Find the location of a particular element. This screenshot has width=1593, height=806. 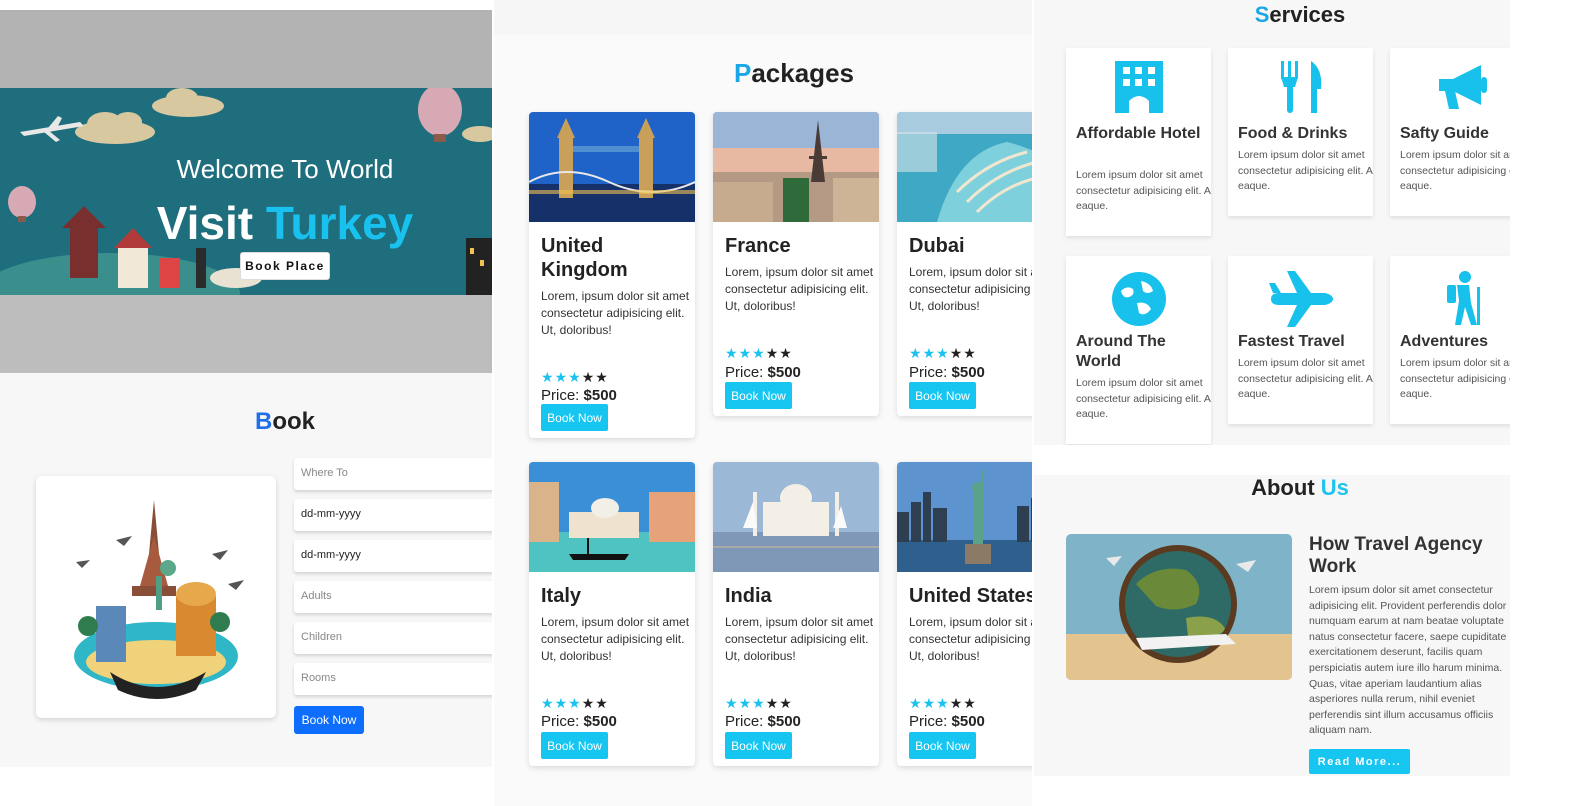

packages-section-title: Packages is located at coordinates (794, 73).